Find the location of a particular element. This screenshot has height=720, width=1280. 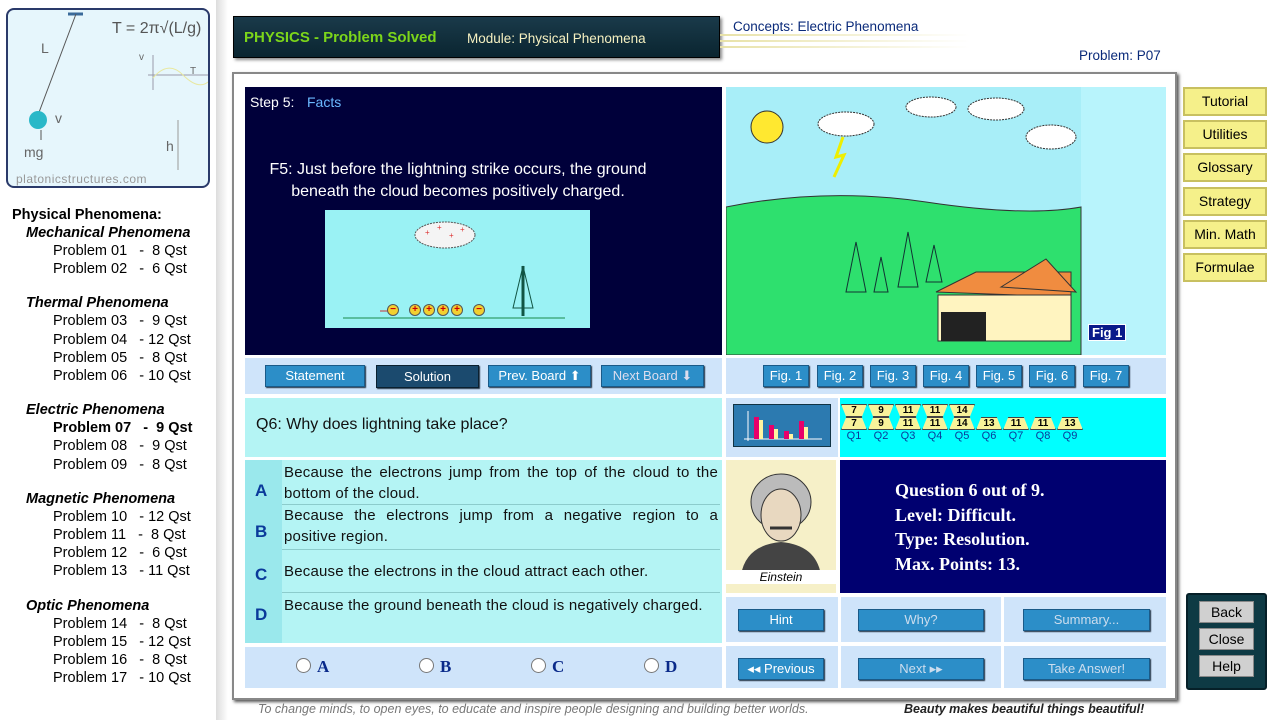

fig-6-button: Fig. 6 is located at coordinates (1052, 376).